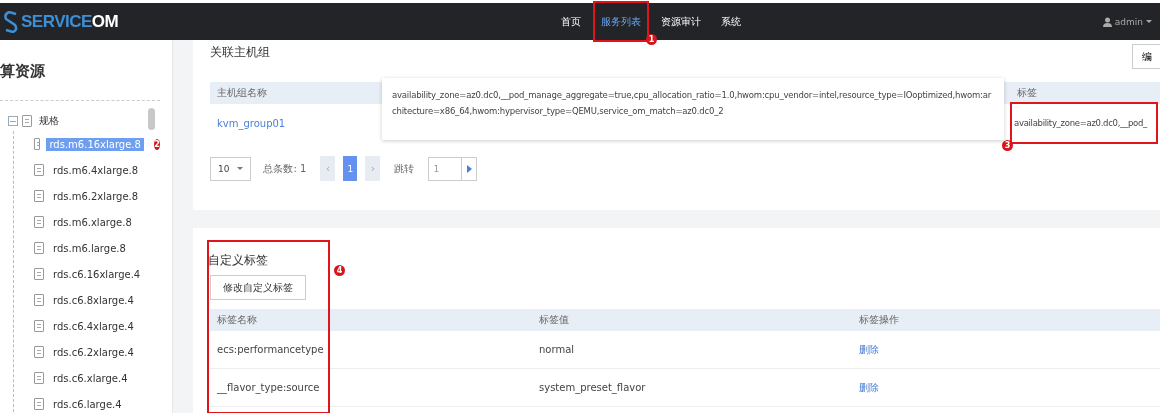 The image size is (1160, 413). Describe the element at coordinates (231, 168) in the screenshot. I see `page-size-dropdown: 10` at that location.